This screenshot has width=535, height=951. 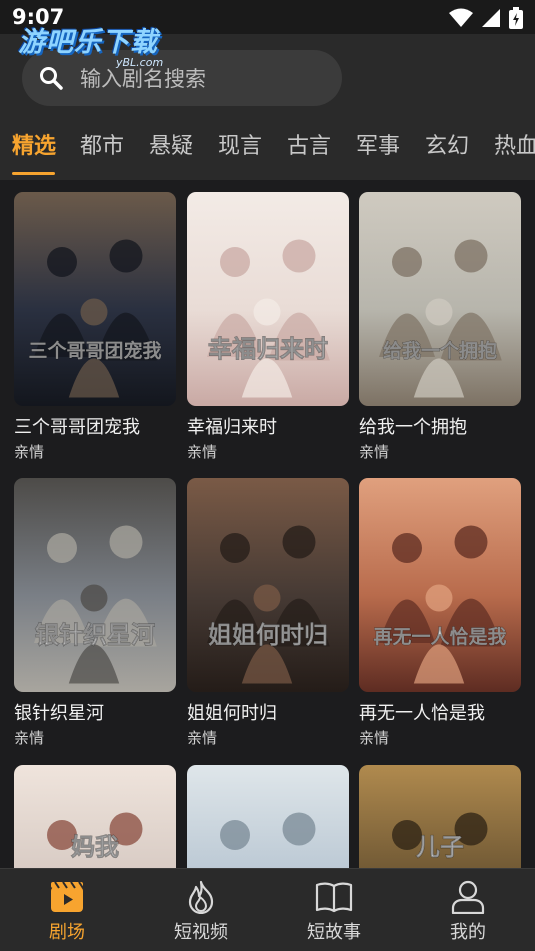 What do you see at coordinates (171, 144) in the screenshot?
I see `tab-suspense: 悬疑` at bounding box center [171, 144].